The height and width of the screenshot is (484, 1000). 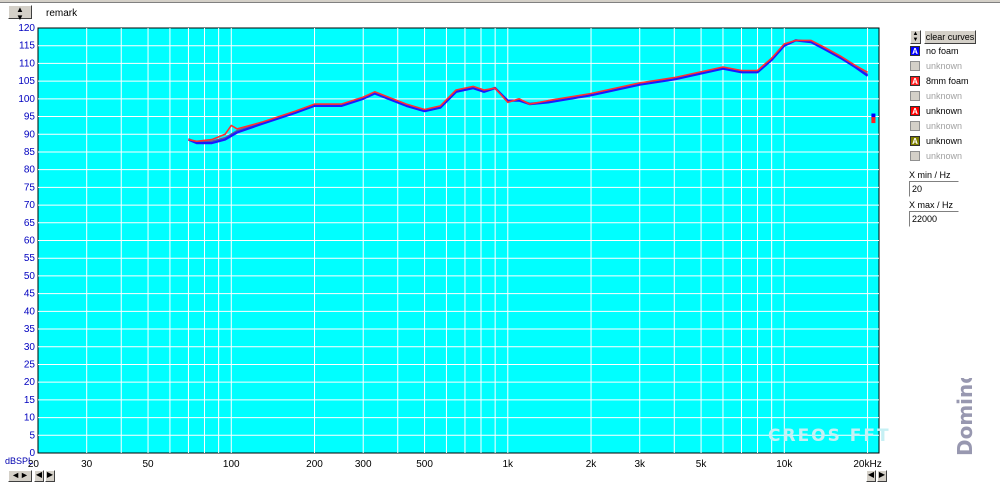 What do you see at coordinates (30, 400) in the screenshot?
I see `y-tick-label: 15` at bounding box center [30, 400].